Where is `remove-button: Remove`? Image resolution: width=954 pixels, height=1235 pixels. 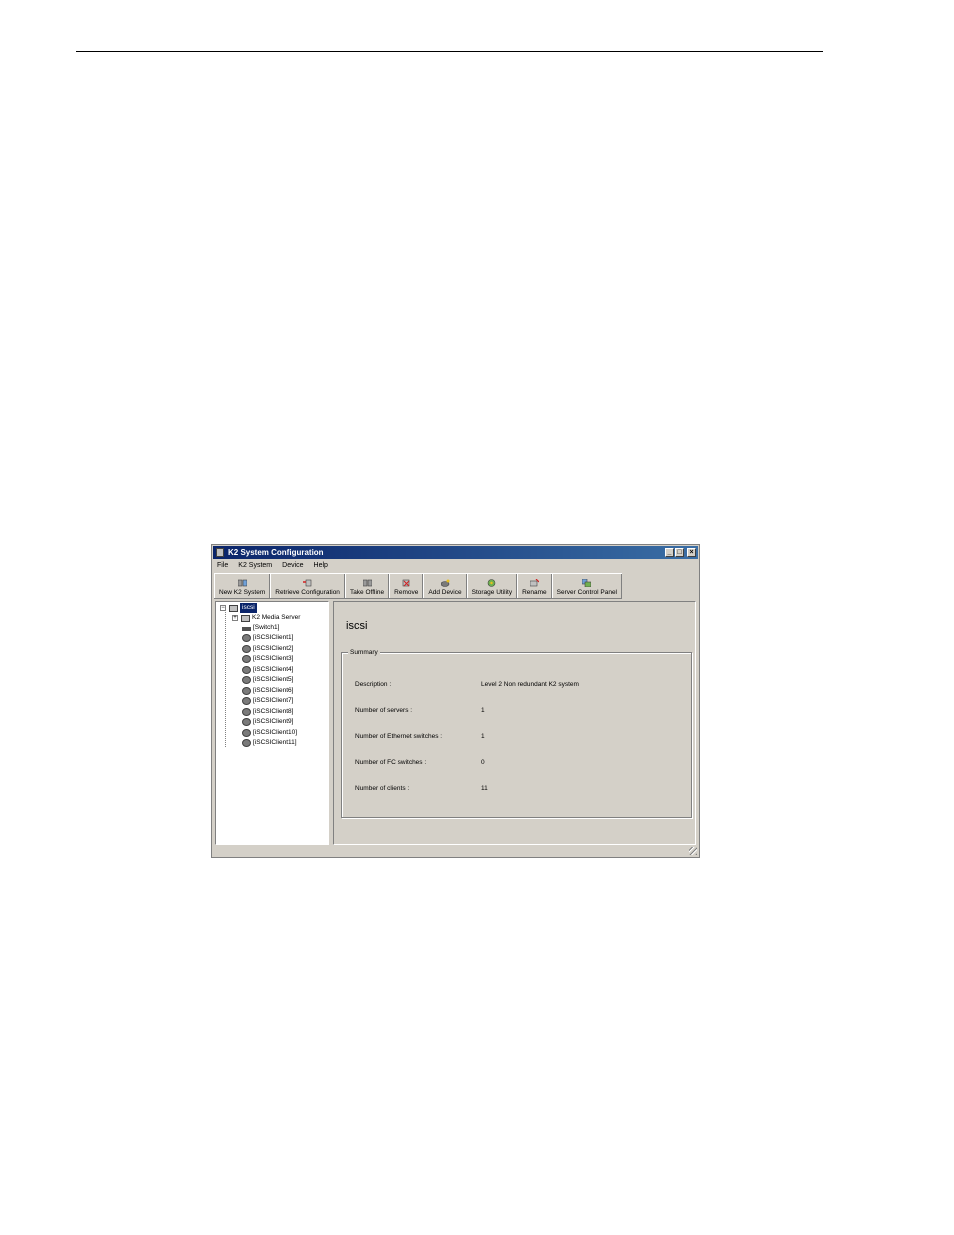 remove-button: Remove is located at coordinates (406, 586).